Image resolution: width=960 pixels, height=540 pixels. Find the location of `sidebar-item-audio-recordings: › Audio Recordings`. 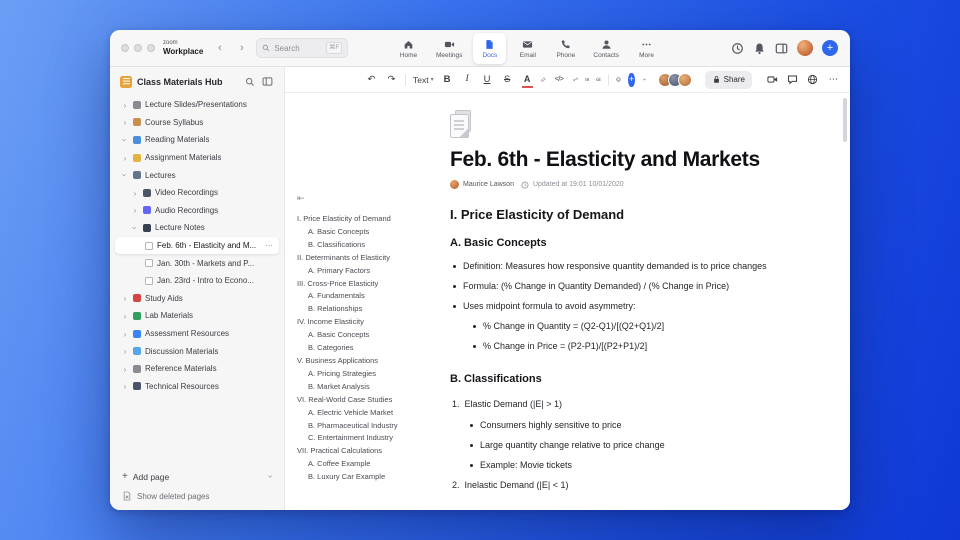

sidebar-item-audio-recordings: › Audio Recordings is located at coordinates (197, 211).